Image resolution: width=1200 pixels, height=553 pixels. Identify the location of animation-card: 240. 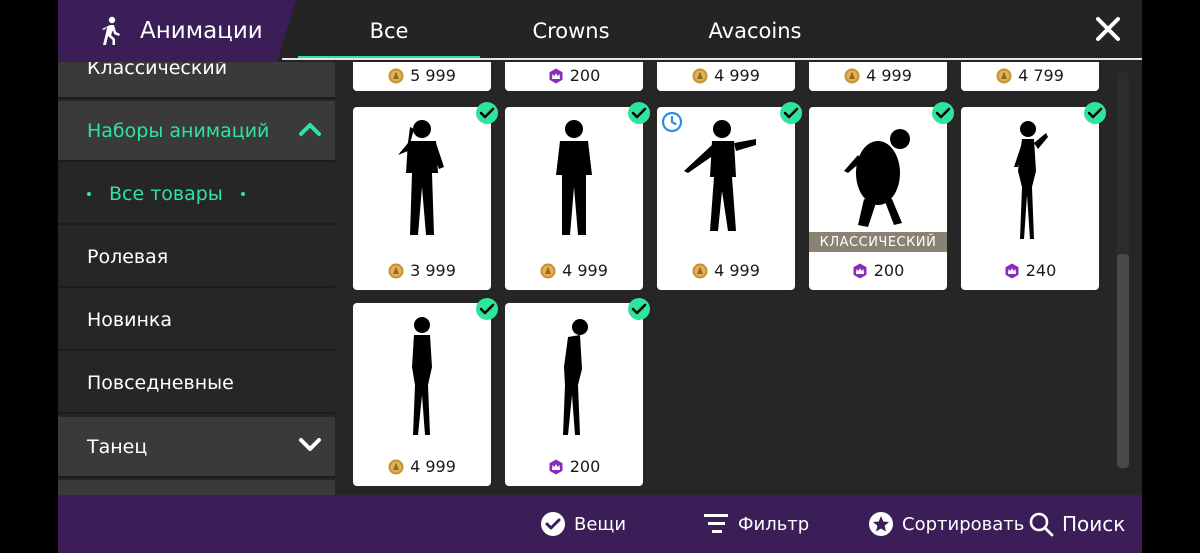
(1033, 196).